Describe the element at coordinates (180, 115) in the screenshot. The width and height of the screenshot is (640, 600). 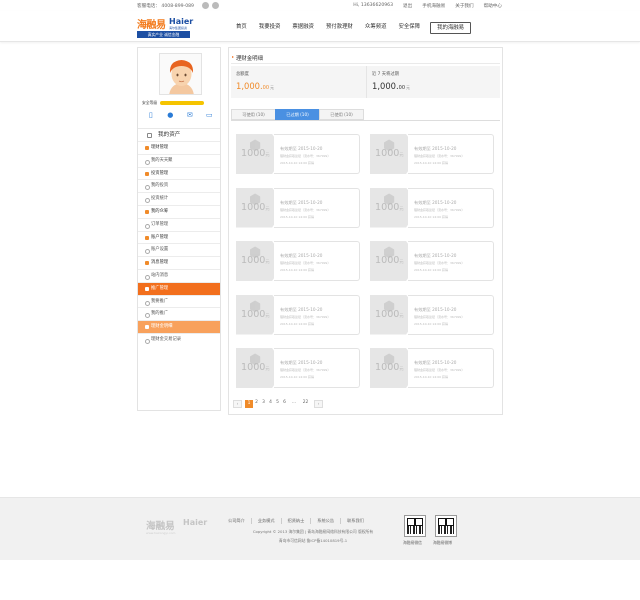
I see `sidebar-icons: ▯ ● ✉ ▭` at that location.